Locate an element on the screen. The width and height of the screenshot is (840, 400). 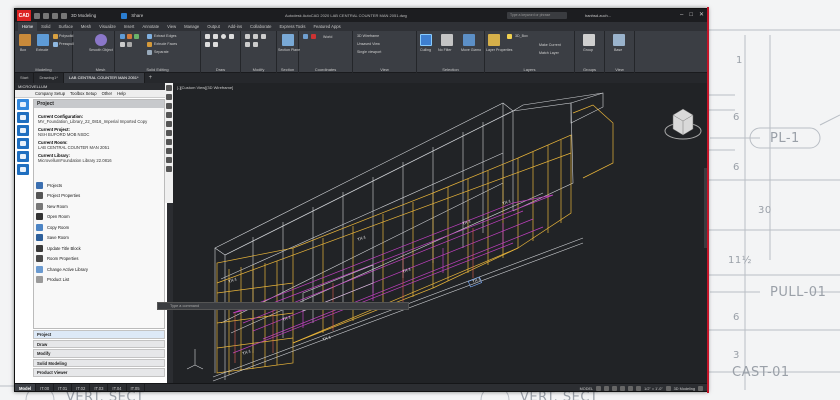
ortho-icon is located at coordinates (615, 388).